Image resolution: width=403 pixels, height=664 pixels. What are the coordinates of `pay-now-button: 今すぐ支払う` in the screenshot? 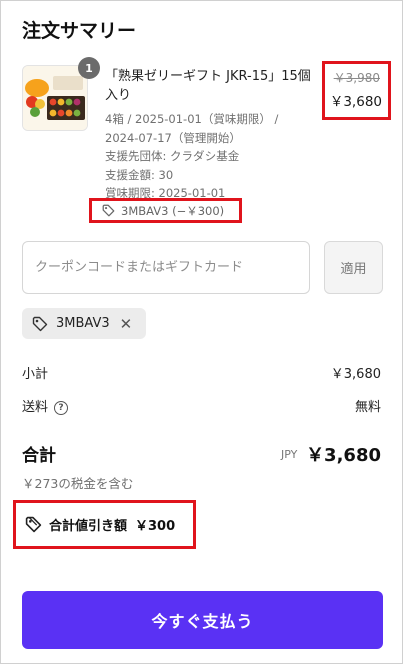 It's located at (202, 620).